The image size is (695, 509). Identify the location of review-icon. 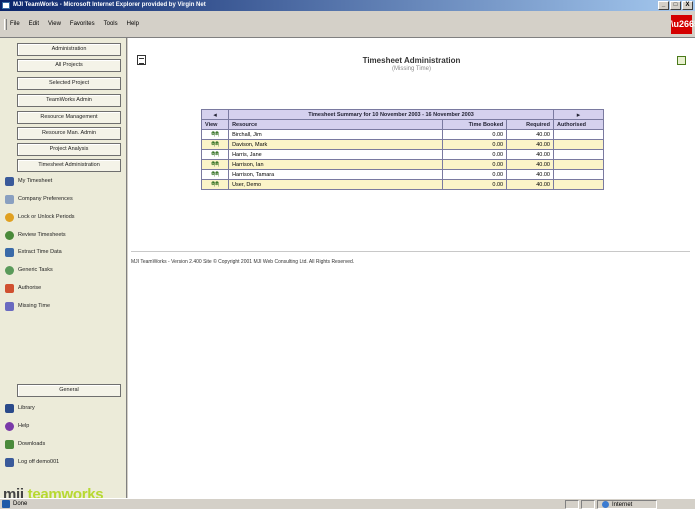
(9, 235).